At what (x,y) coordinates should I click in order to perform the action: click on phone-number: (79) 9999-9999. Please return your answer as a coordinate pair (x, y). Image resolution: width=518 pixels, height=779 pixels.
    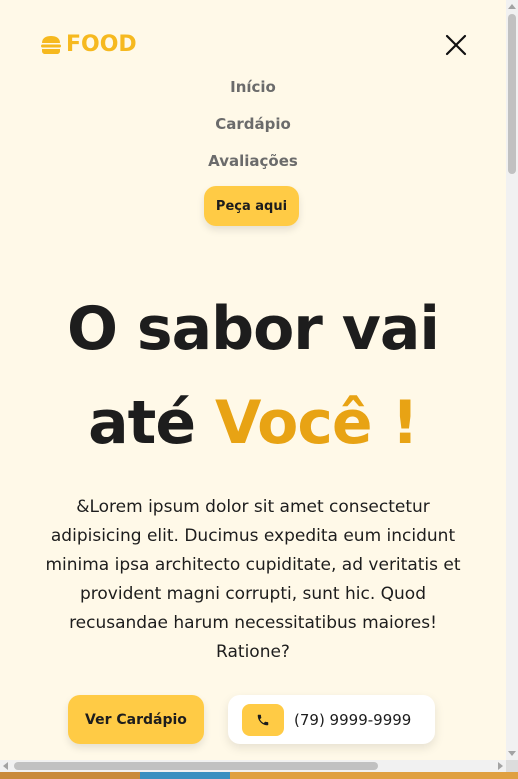
    Looking at the image, I should click on (353, 719).